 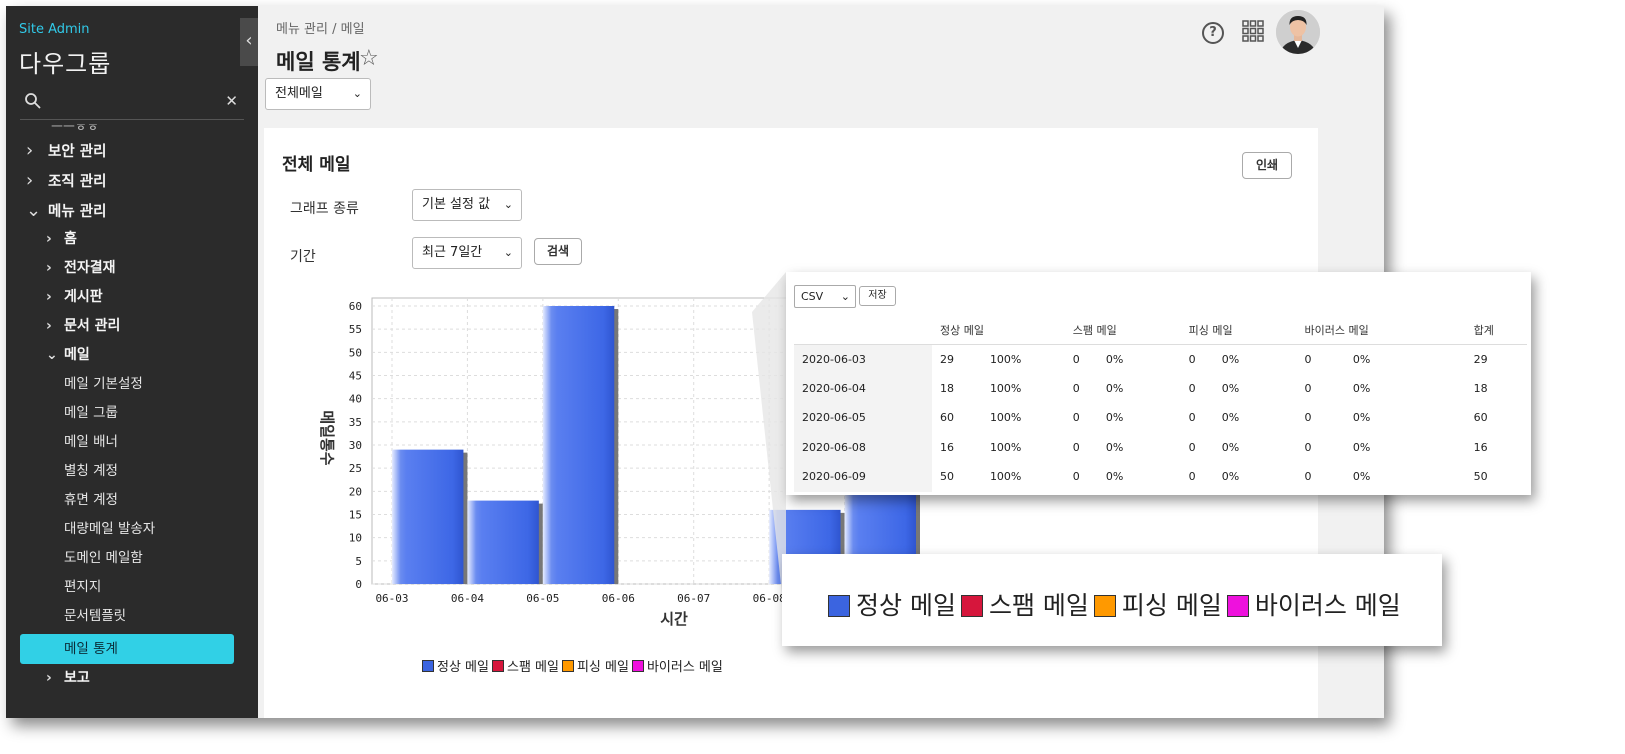 What do you see at coordinates (77, 182) in the screenshot?
I see `sidebar-item-label: 조직 관리` at bounding box center [77, 182].